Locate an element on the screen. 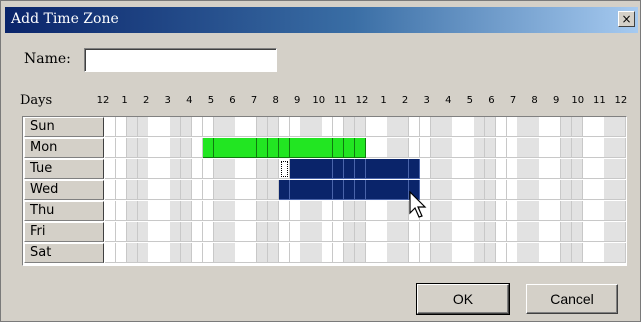 The height and width of the screenshot is (322, 641). title-bar: Add Time Zone × is located at coordinates (321, 20).